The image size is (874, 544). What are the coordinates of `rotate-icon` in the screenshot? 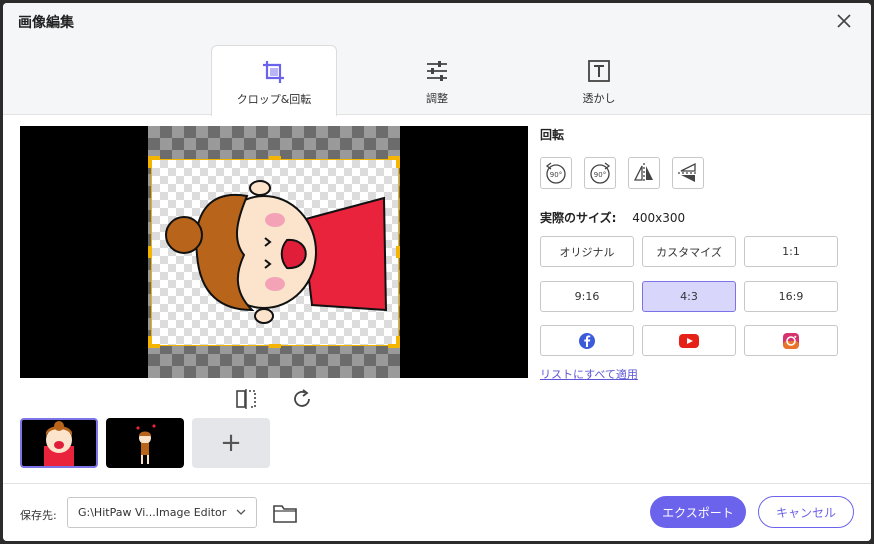 It's located at (302, 399).